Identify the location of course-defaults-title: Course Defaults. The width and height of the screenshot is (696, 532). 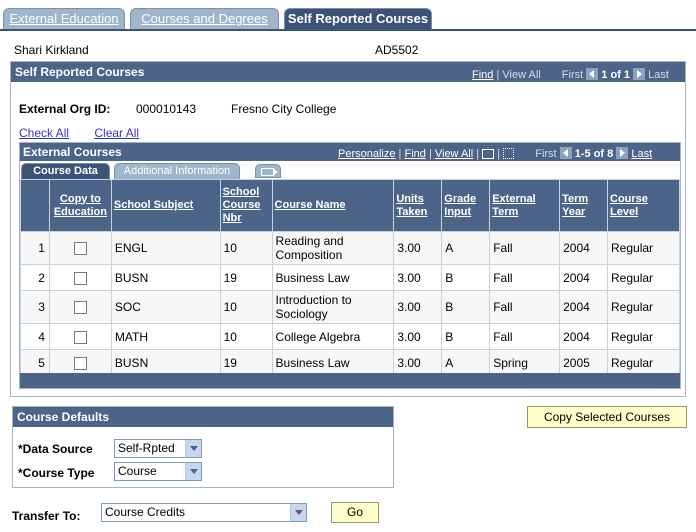
(63, 417).